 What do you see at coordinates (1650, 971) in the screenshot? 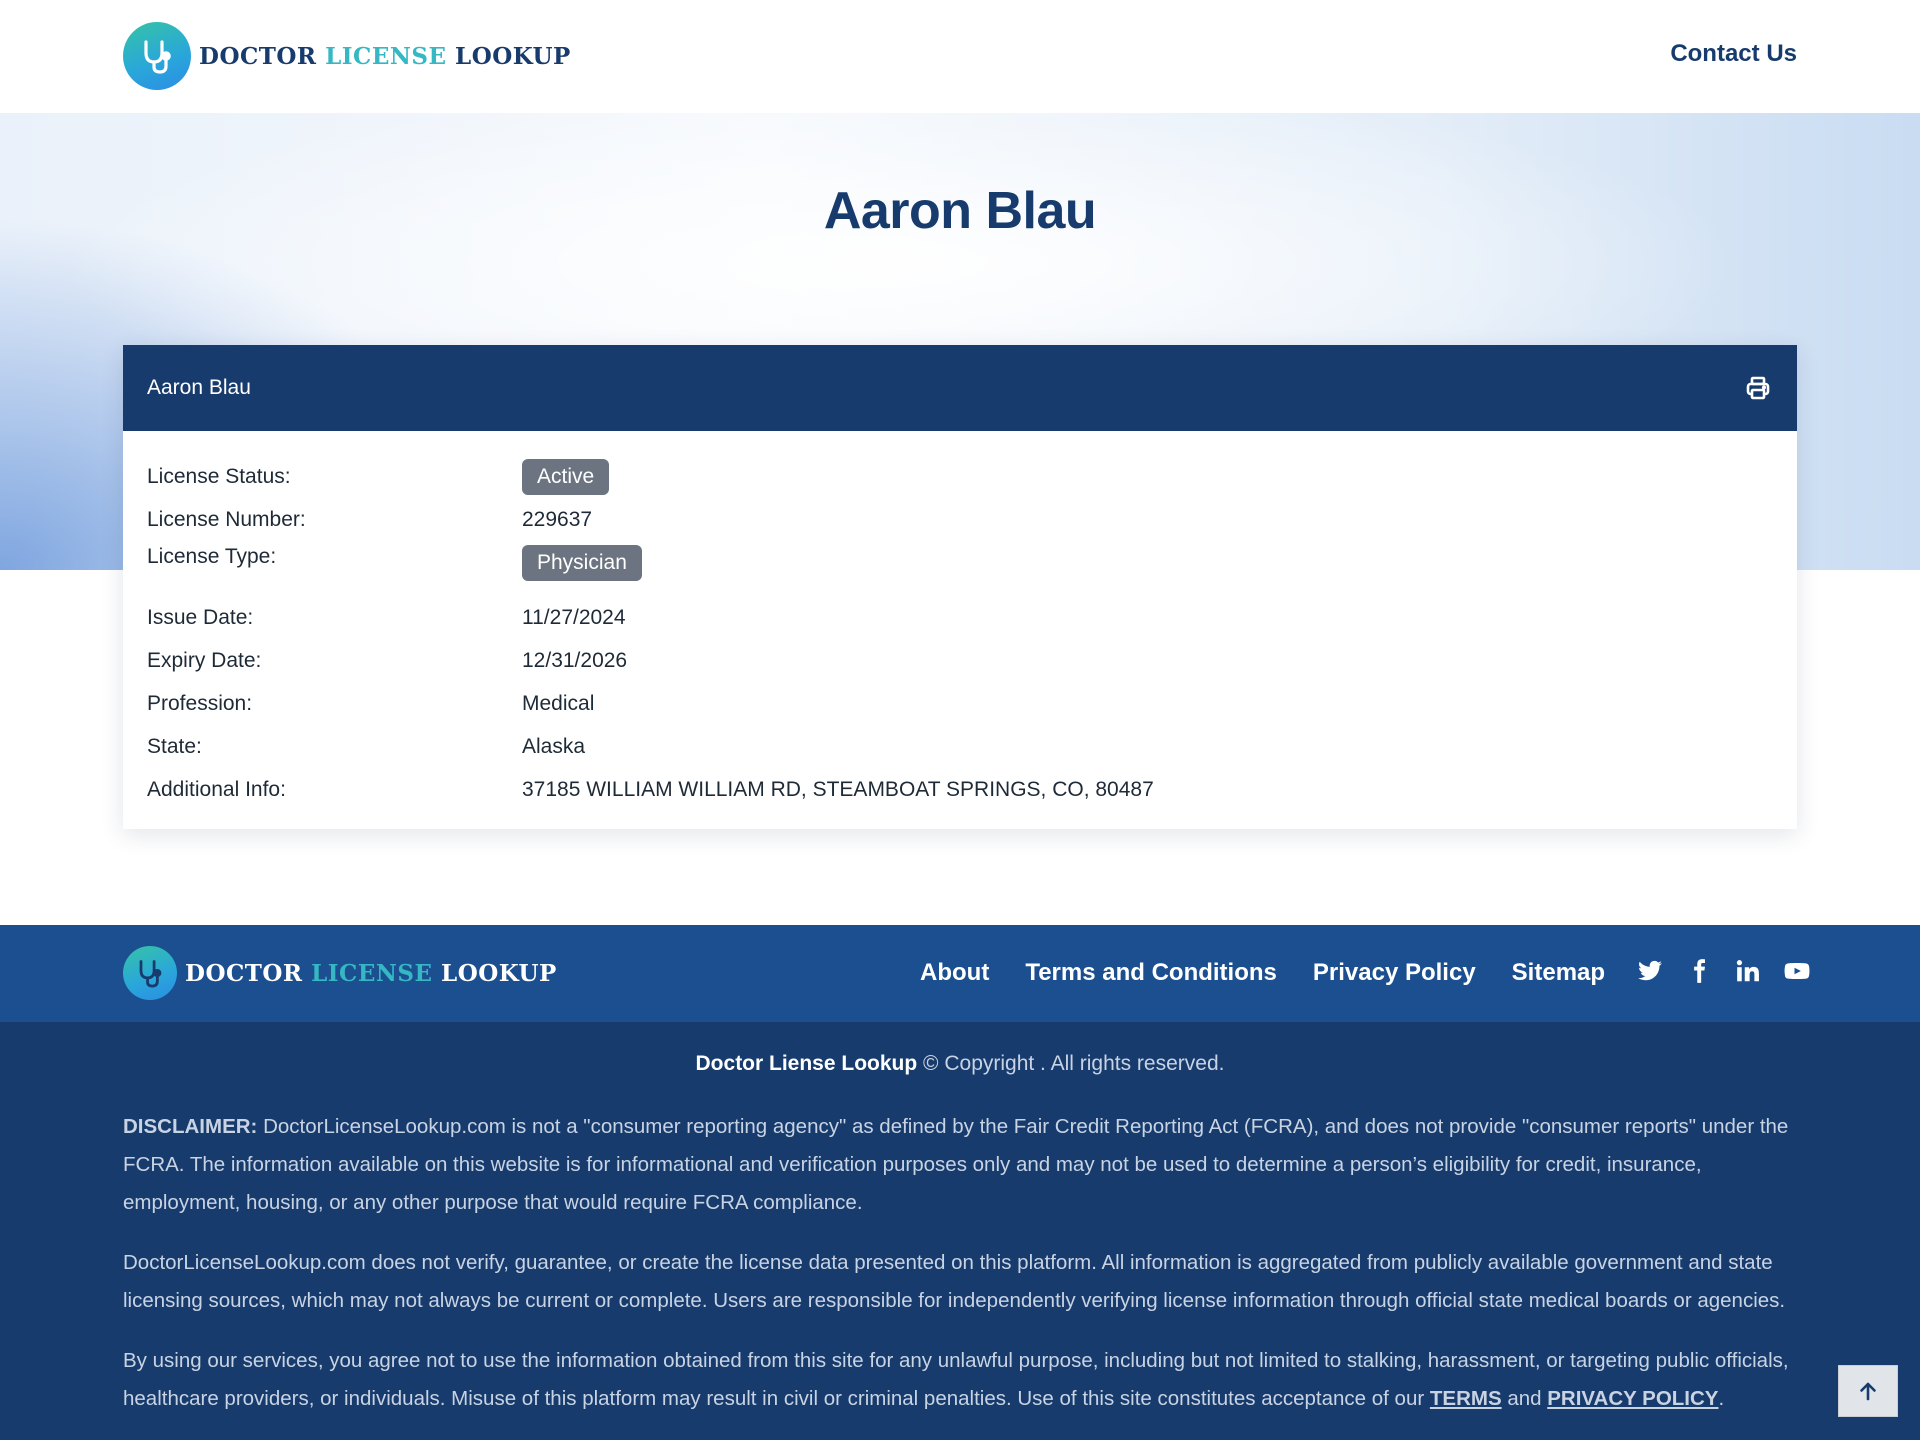
I see `twitter-icon` at bounding box center [1650, 971].